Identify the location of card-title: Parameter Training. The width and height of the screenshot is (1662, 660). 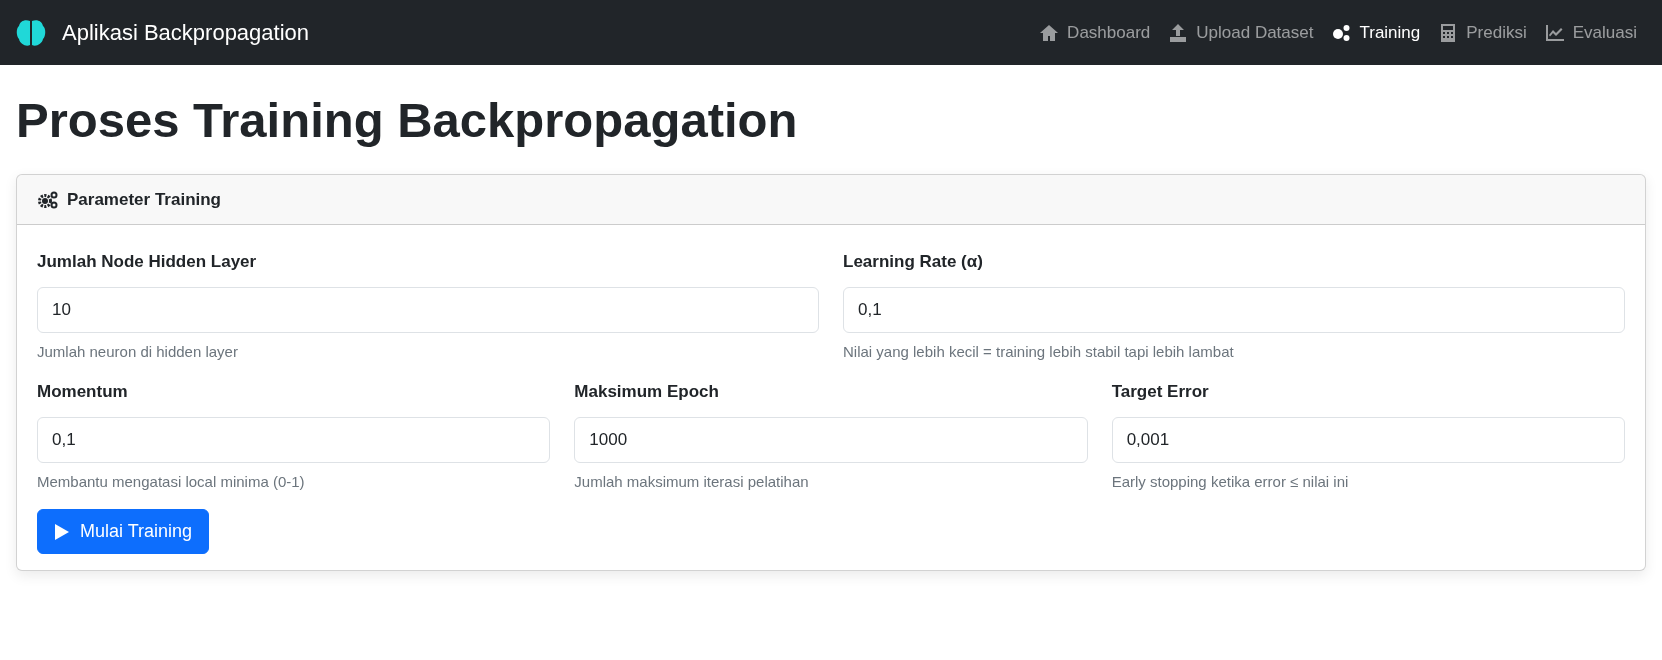
(144, 199).